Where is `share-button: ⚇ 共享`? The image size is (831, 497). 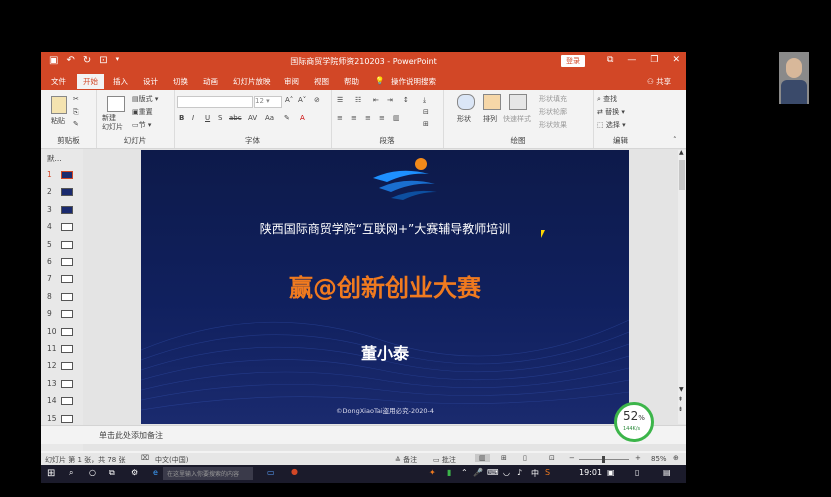
share-button: ⚇ 共享 is located at coordinates (659, 81).